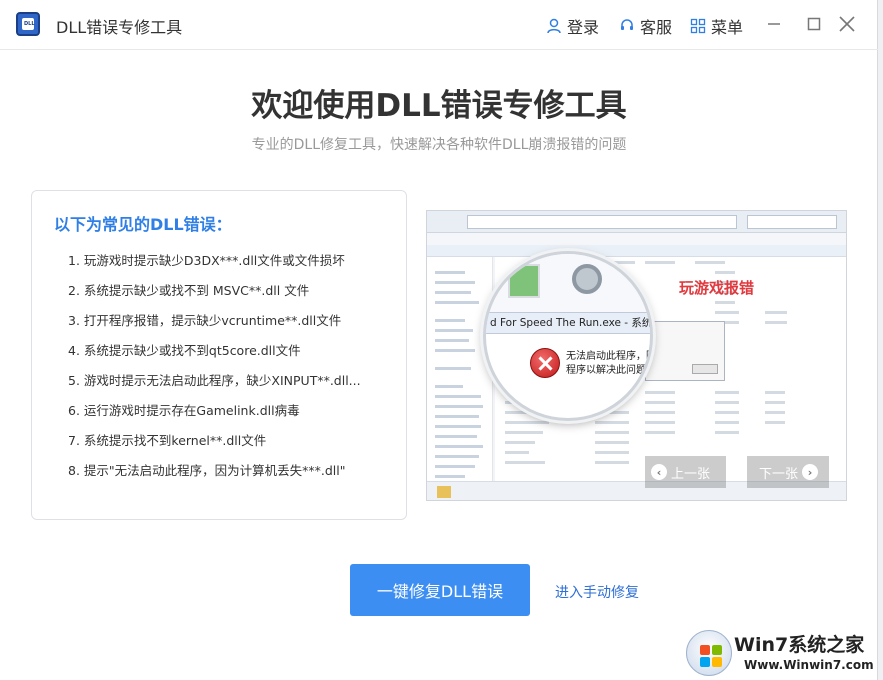 This screenshot has height=680, width=883. What do you see at coordinates (583, 27) in the screenshot?
I see `login-label: 登录` at bounding box center [583, 27].